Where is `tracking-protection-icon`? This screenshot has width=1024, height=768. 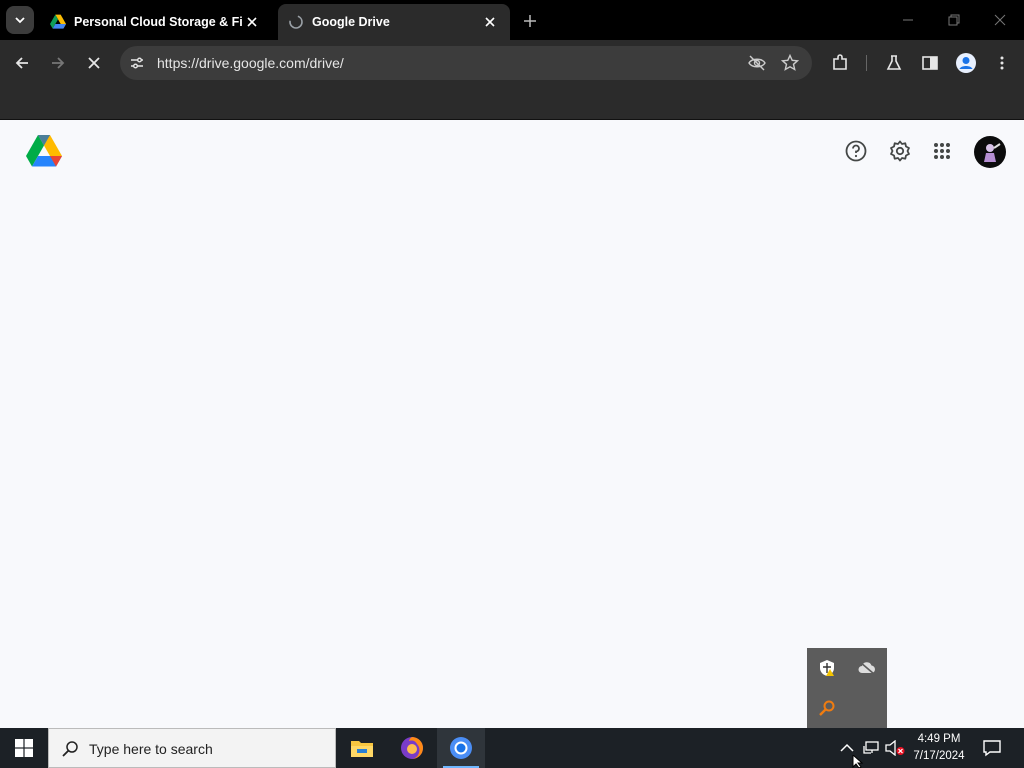 tracking-protection-icon is located at coordinates (757, 65).